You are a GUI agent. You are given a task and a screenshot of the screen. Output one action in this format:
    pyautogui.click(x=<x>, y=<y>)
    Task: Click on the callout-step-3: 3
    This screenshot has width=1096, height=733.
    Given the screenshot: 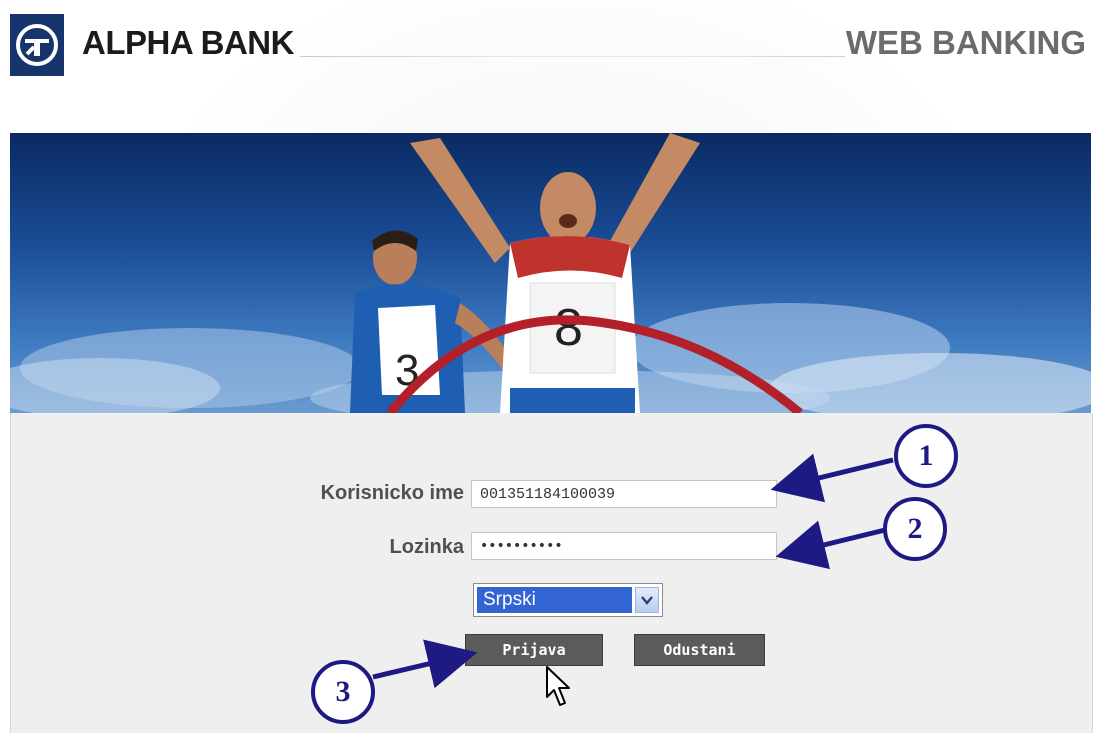 What is the action you would take?
    pyautogui.click(x=343, y=692)
    